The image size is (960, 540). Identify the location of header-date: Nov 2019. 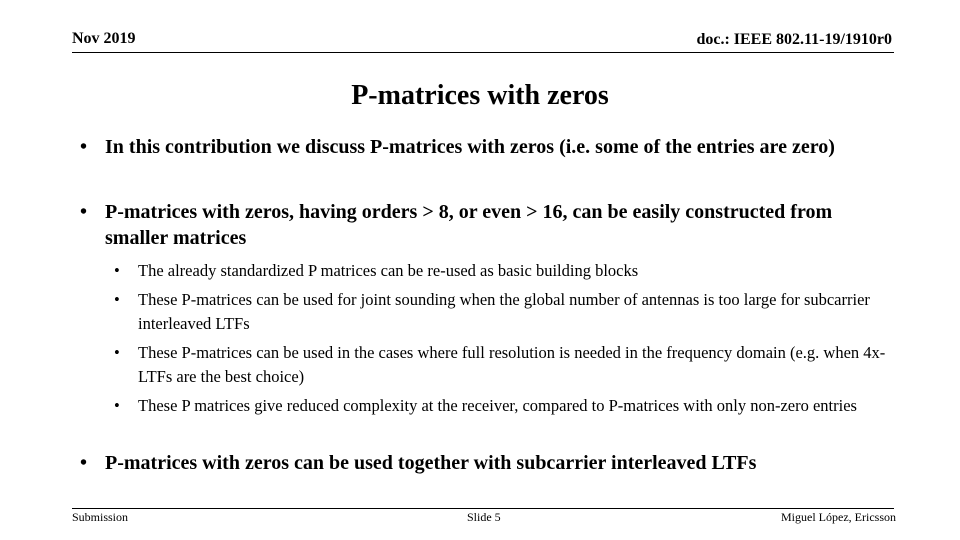
(104, 38).